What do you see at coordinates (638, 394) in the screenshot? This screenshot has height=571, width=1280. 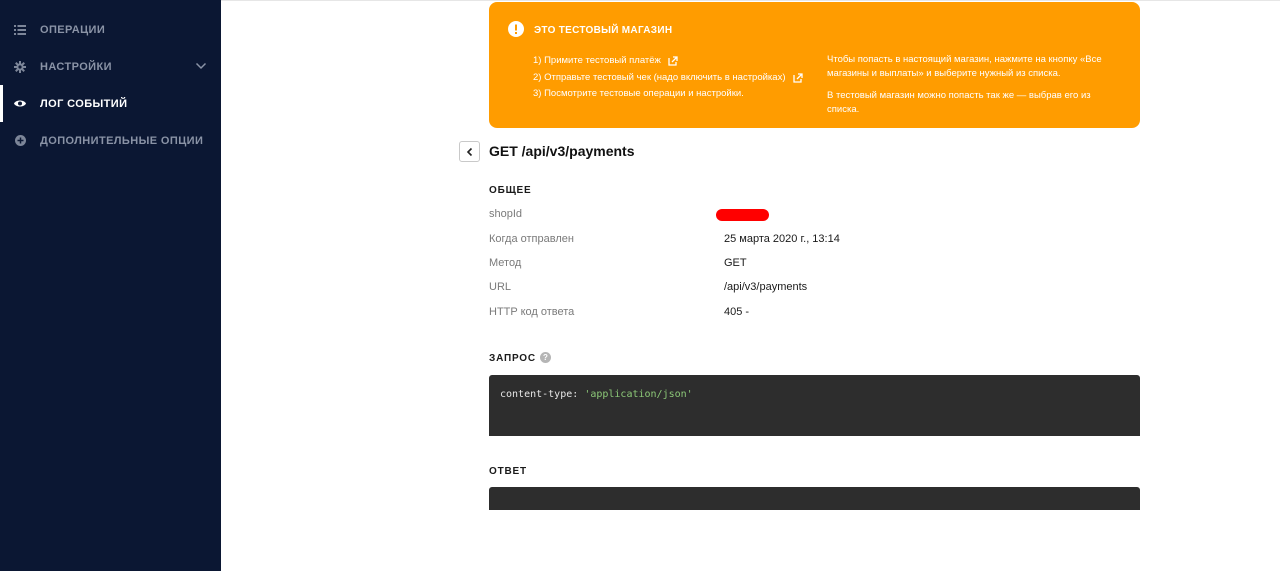 I see `code-string: 'application/json'` at bounding box center [638, 394].